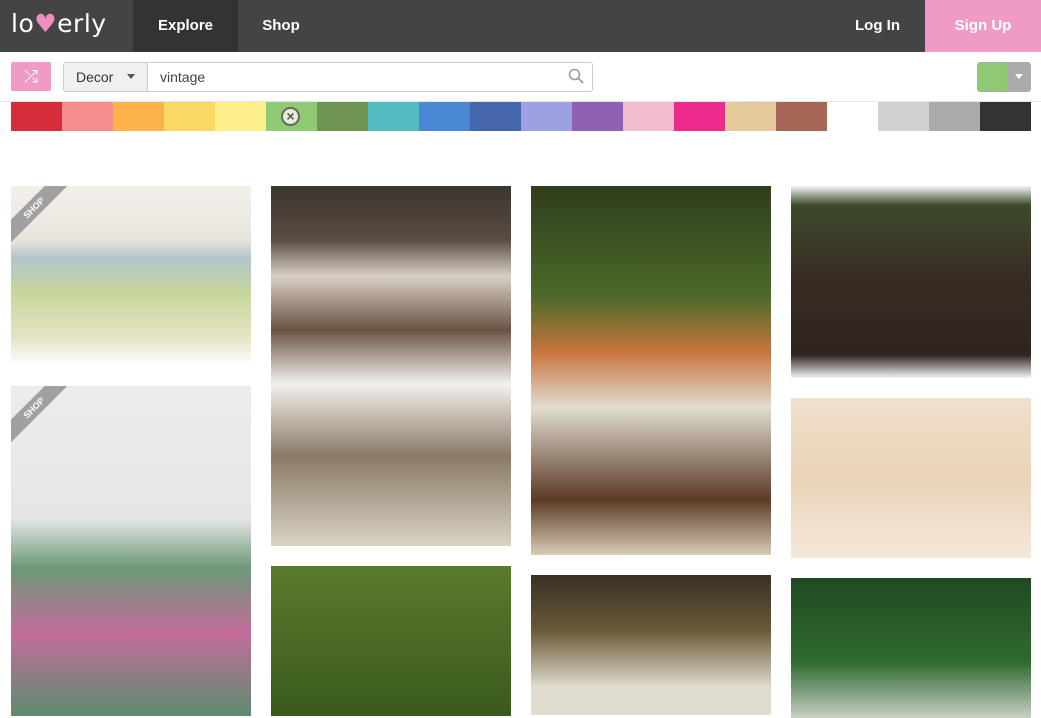 This screenshot has height=718, width=1041. I want to click on color-swatches: ×, so click(521, 116).